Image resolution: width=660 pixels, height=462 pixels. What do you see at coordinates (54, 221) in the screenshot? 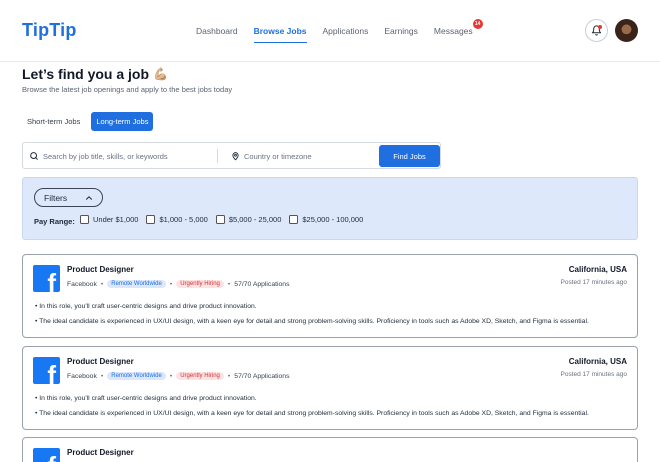
I see `pay-range-label: Pay Range:` at bounding box center [54, 221].